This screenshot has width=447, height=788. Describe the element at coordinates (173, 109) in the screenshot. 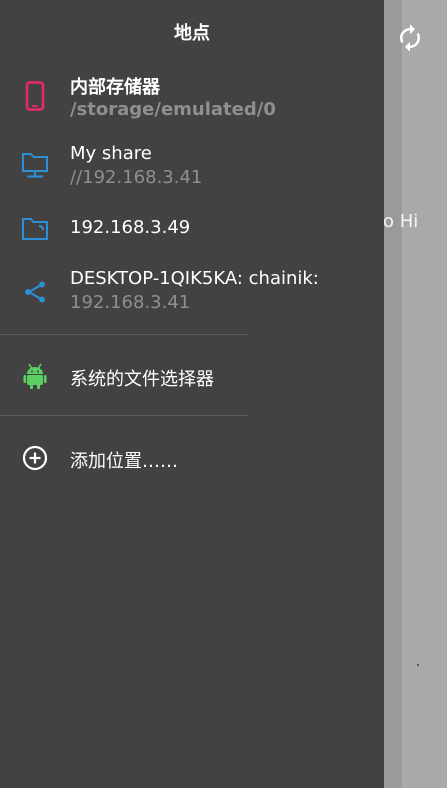

I see `location-path: /storage/emulated/0` at that location.